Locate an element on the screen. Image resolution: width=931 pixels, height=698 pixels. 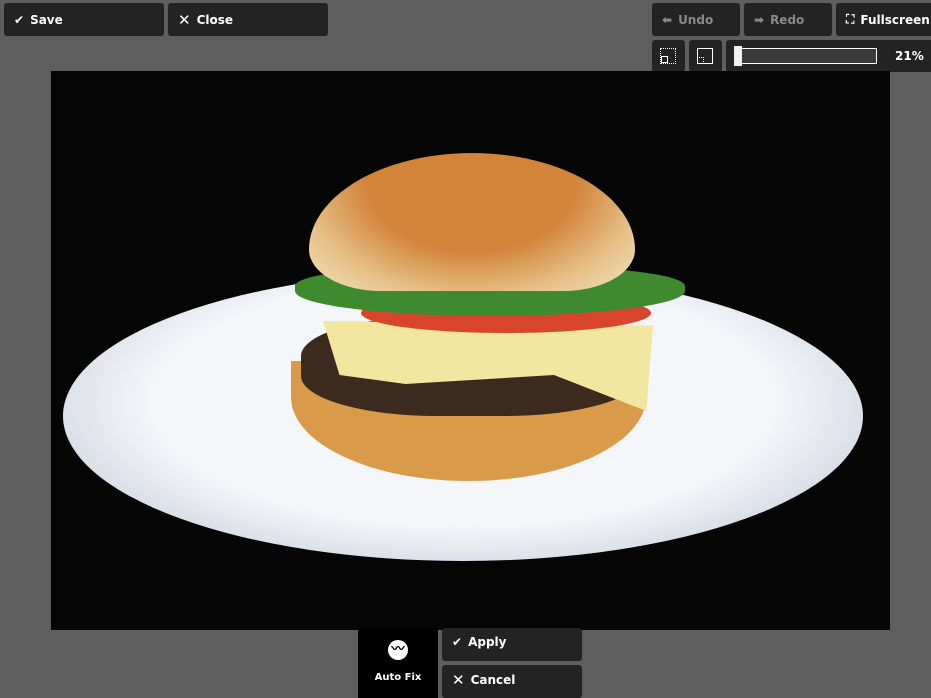
zoom-fit-icon is located at coordinates (668, 56).